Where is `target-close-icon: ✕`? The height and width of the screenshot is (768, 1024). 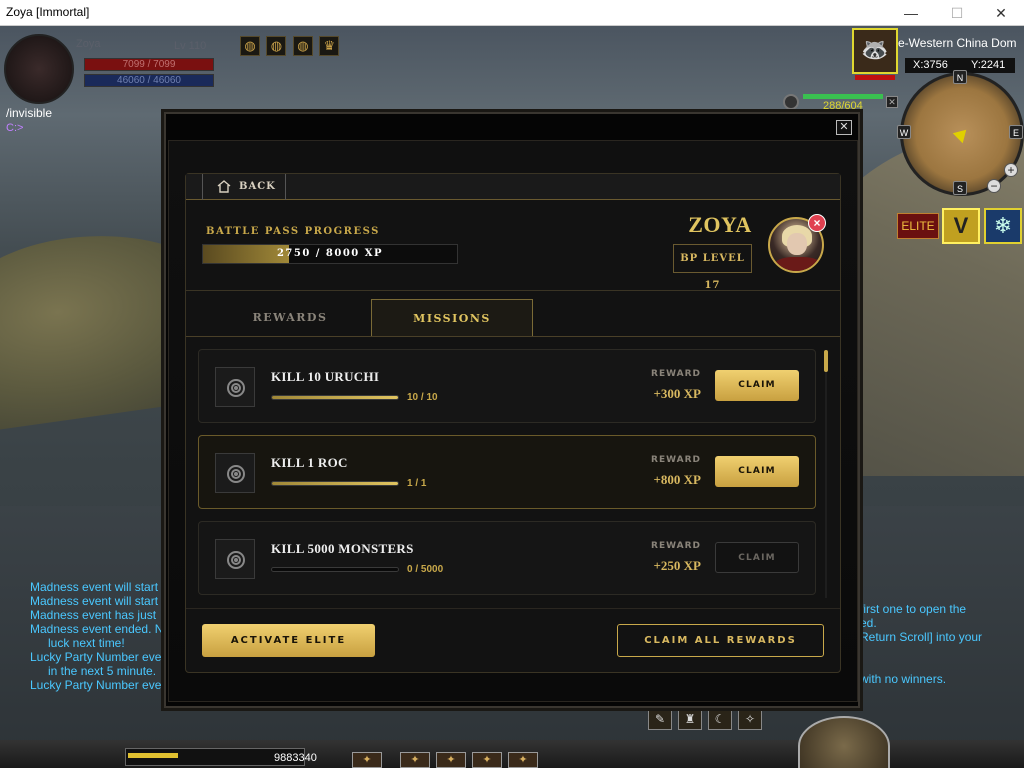
target-close-icon: ✕ is located at coordinates (892, 102).